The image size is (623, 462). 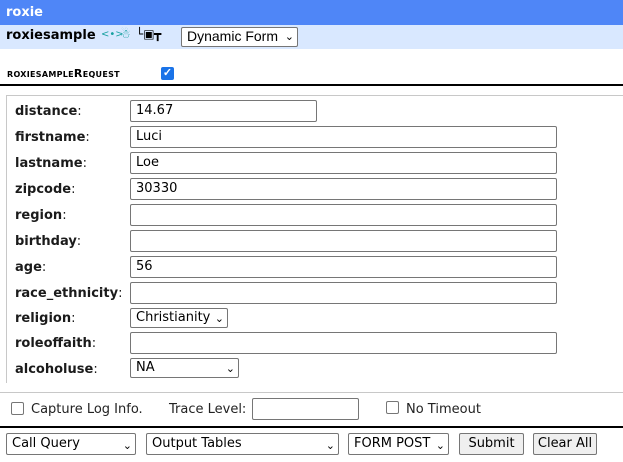 What do you see at coordinates (41, 215) in the screenshot?
I see `field-label-region: region:` at bounding box center [41, 215].